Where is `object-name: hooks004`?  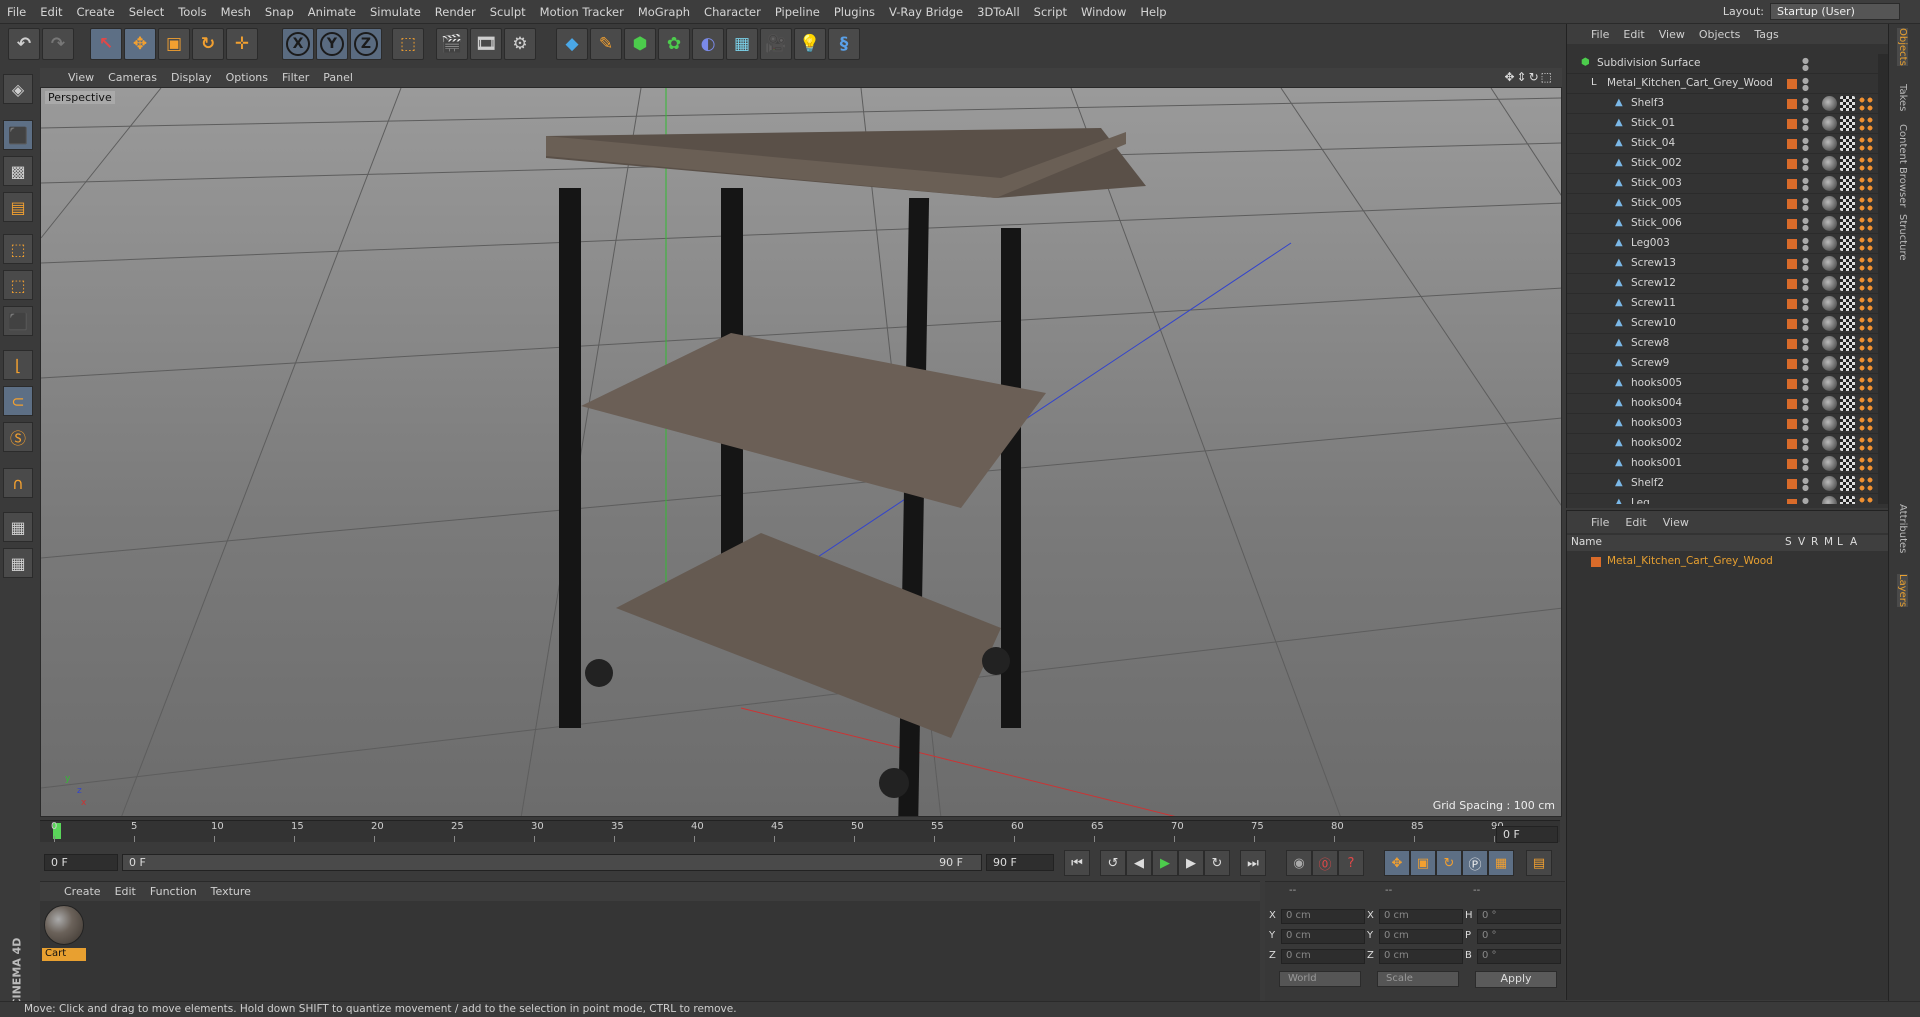 object-name: hooks004 is located at coordinates (1656, 403).